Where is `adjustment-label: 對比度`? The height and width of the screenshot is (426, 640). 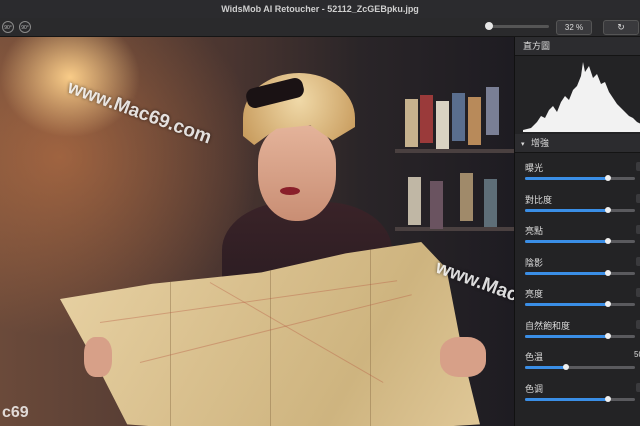
adjustment-label: 對比度 is located at coordinates (539, 199).